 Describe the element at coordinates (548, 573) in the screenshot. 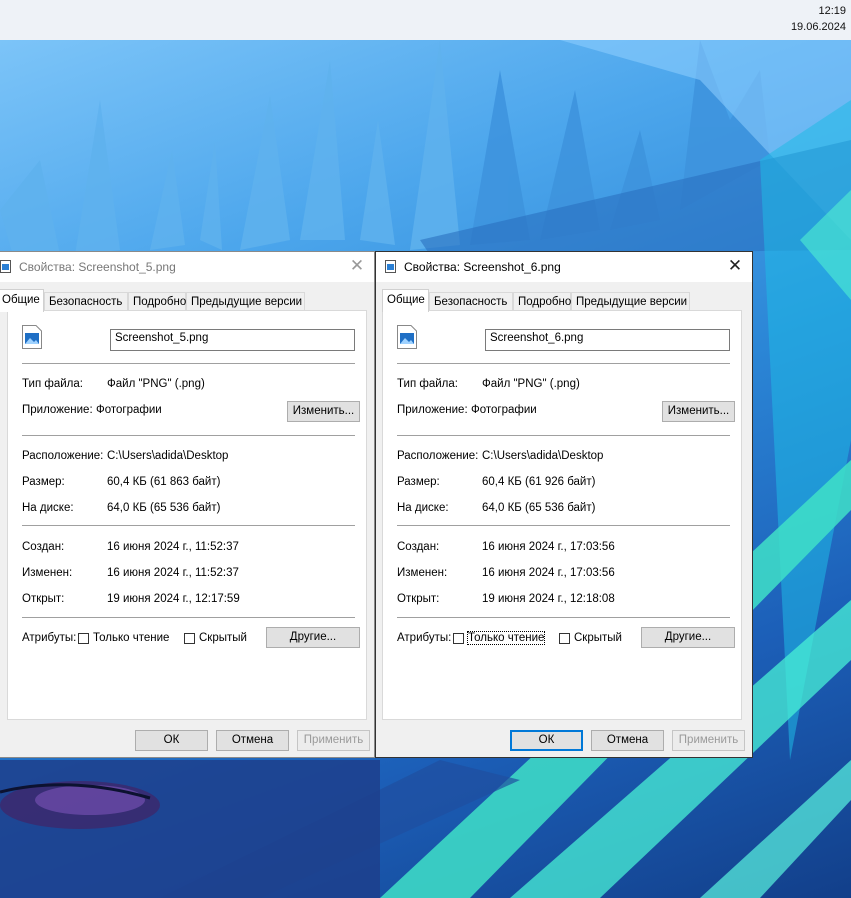

I see `modified-value: 16 июня 2024 г., 17:03:56` at that location.